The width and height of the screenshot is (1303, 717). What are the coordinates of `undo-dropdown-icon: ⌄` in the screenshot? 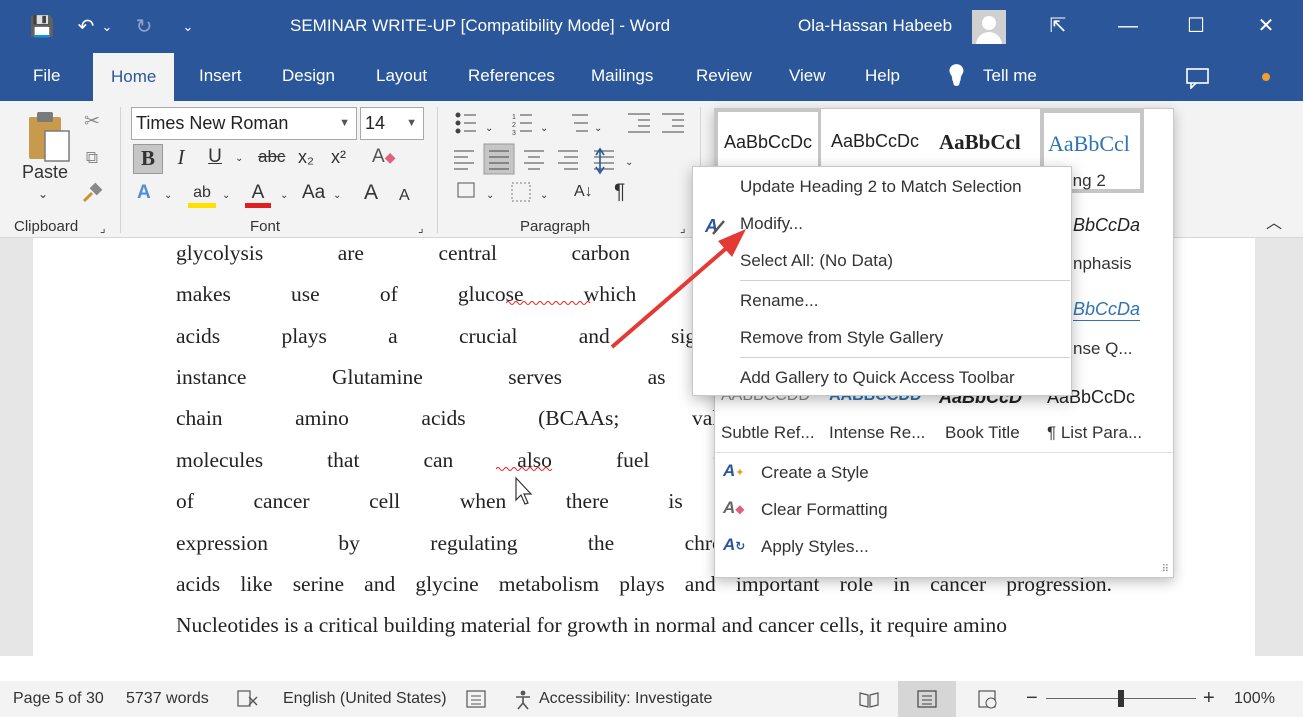 It's located at (107, 27).